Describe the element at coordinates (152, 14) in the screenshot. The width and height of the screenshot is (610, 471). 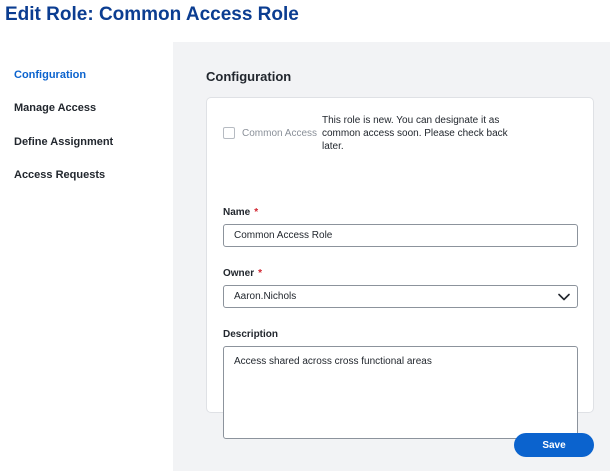
I see `page-title: Edit Role: Common Access Role` at that location.